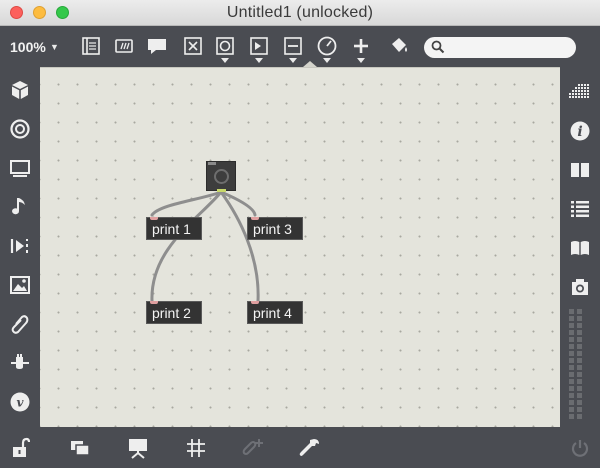  I want to click on dial-options-caret-icon, so click(327, 60).